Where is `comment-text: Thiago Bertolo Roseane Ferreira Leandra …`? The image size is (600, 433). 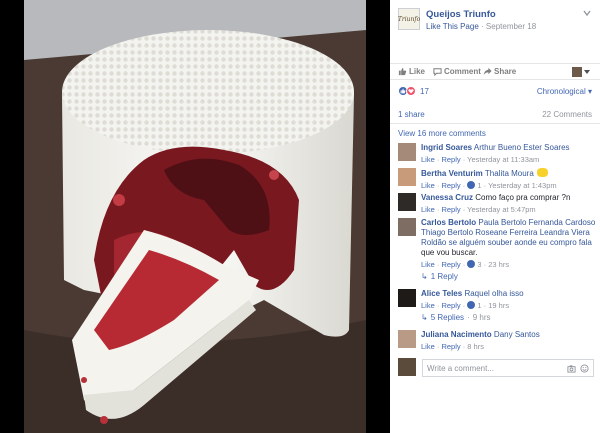
comment-text: Thiago Bertolo Roseane Ferreira Leandra … is located at coordinates (505, 232).